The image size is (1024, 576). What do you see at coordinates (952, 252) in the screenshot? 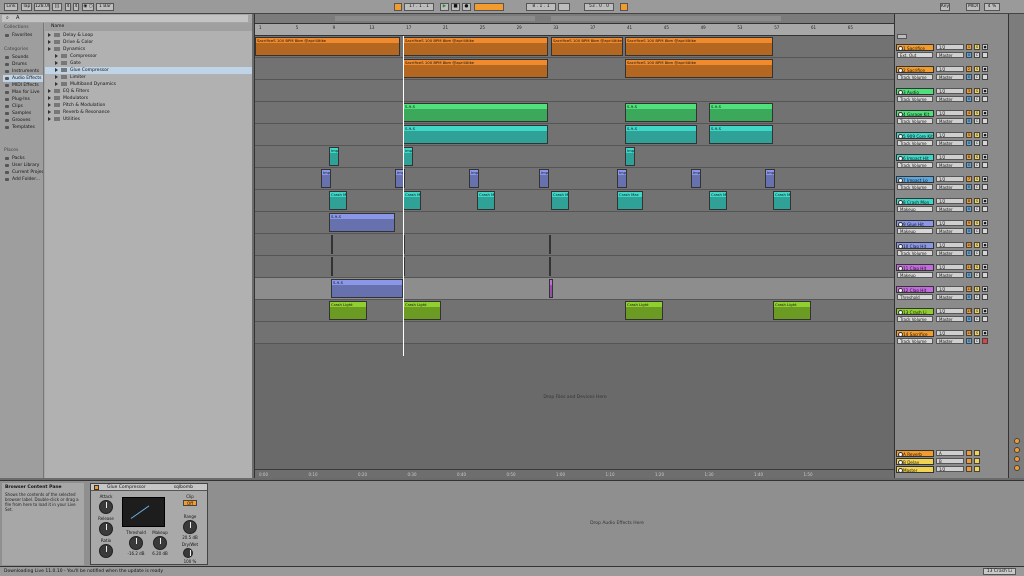
I see `track-header: 10 Clap Hit Track Volume 1/2 Master 10 S ● 0 C` at bounding box center [952, 252].